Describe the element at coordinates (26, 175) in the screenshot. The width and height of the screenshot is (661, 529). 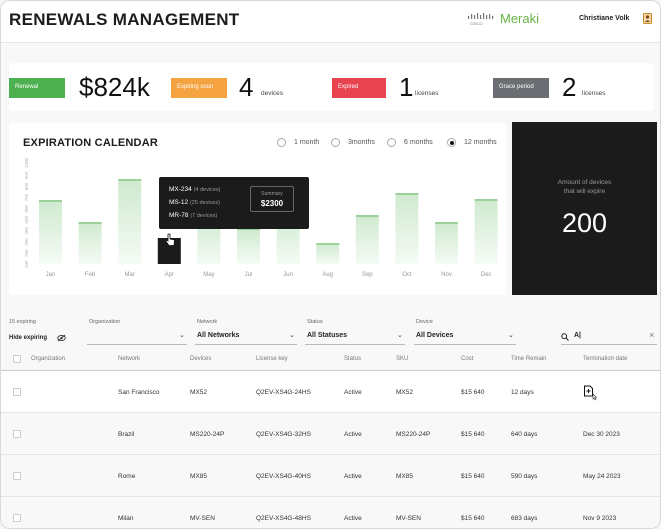
I see `y-tick-label: 900` at that location.